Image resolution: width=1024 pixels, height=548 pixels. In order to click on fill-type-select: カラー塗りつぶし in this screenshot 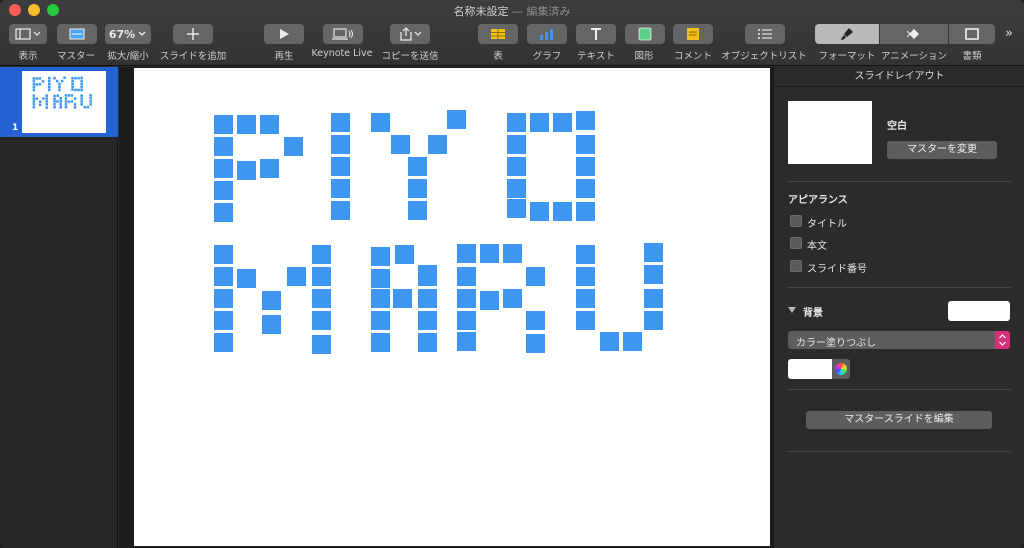, I will do `click(899, 340)`.